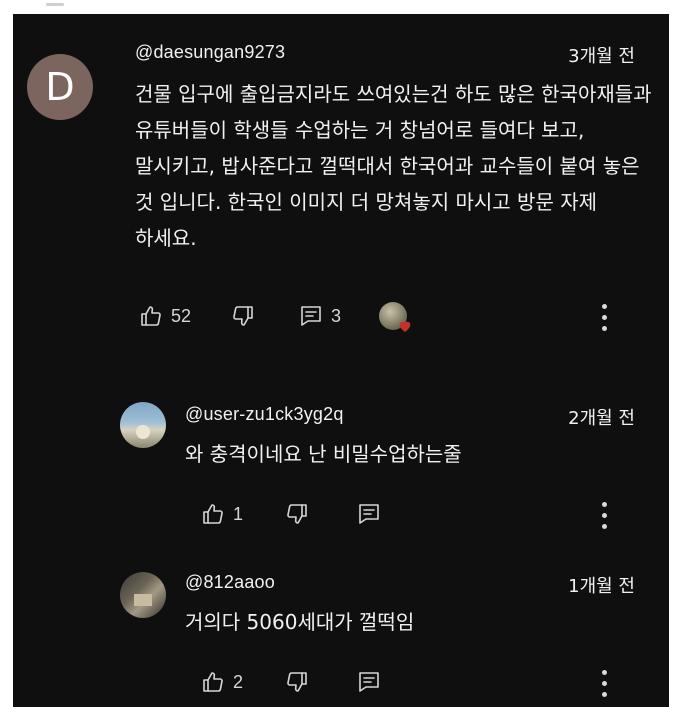 This screenshot has width=682, height=707. I want to click on avatar-letter: D, so click(60, 87).